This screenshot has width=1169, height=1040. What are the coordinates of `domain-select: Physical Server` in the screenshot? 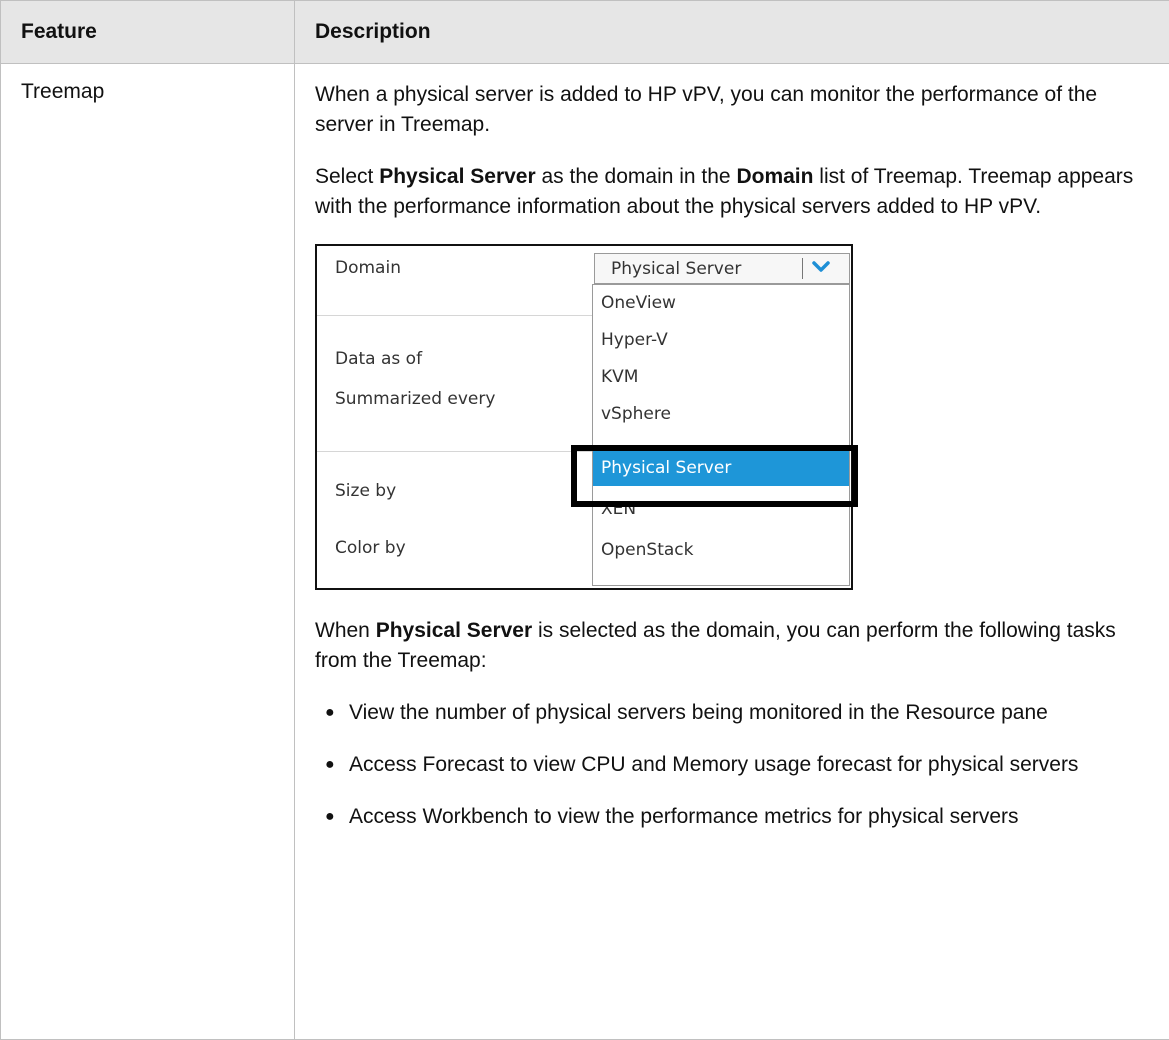 It's located at (722, 268).